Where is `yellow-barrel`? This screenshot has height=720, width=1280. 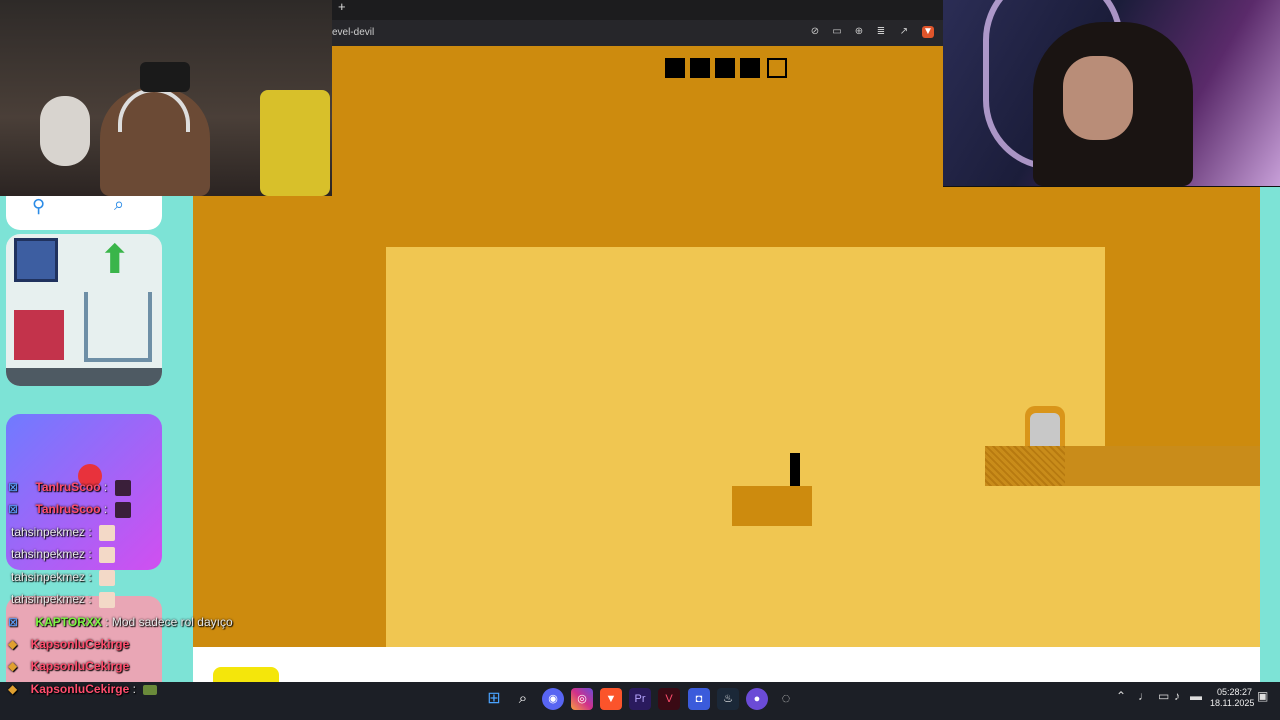 yellow-barrel is located at coordinates (295, 143).